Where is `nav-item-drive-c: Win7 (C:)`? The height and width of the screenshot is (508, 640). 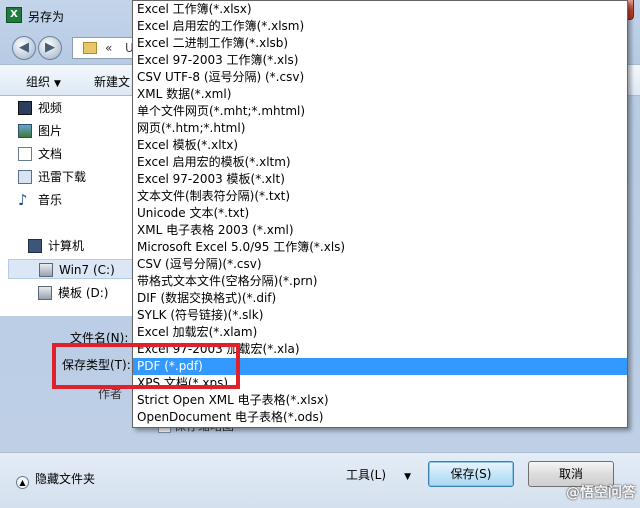
nav-item-drive-c: Win7 (C:) is located at coordinates (71, 269).